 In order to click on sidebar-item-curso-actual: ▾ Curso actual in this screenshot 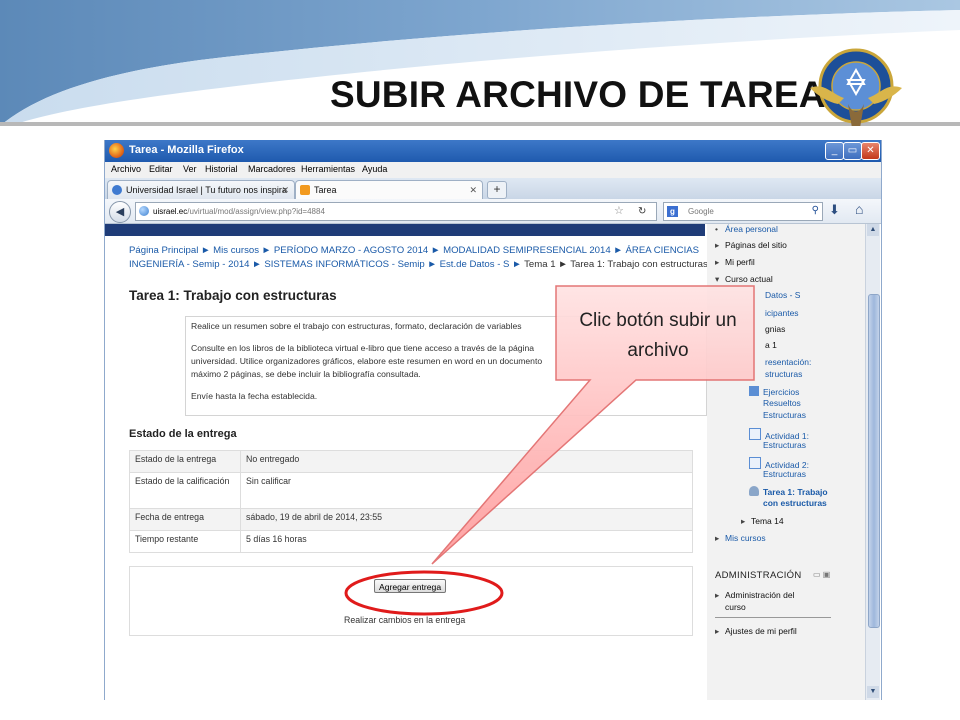, I will do `click(744, 279)`.